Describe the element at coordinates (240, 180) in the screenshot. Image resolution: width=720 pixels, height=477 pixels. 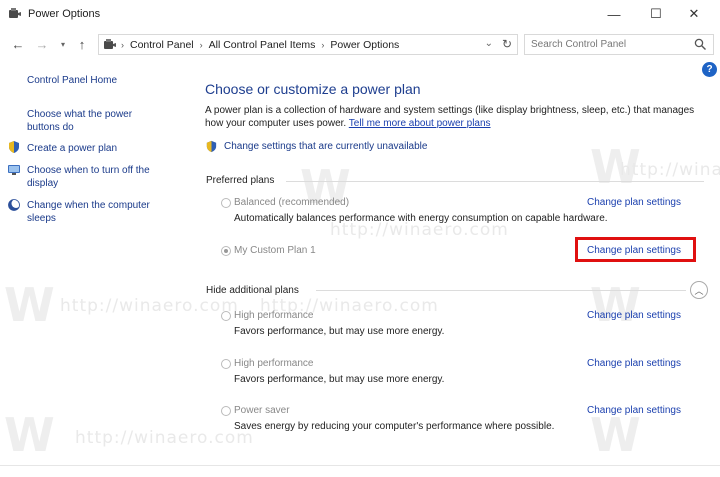
I see `preferred-plans-label: Preferred plans` at that location.